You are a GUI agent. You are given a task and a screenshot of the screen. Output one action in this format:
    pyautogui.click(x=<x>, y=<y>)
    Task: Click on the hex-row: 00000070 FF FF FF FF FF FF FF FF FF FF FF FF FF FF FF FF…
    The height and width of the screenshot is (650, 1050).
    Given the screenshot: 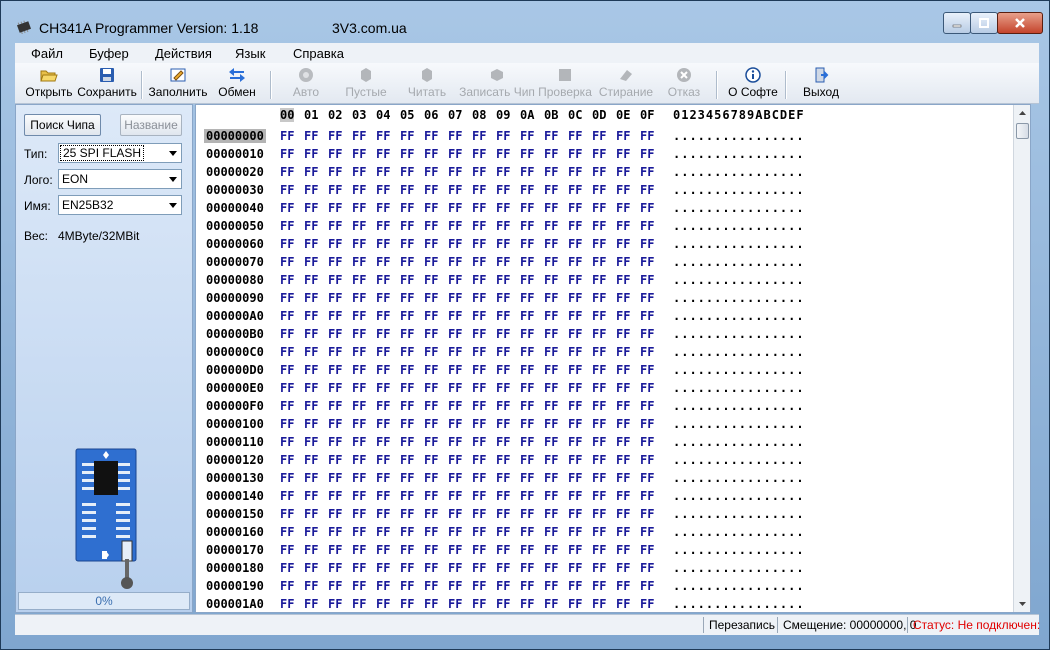 What is the action you would take?
    pyautogui.click(x=606, y=262)
    